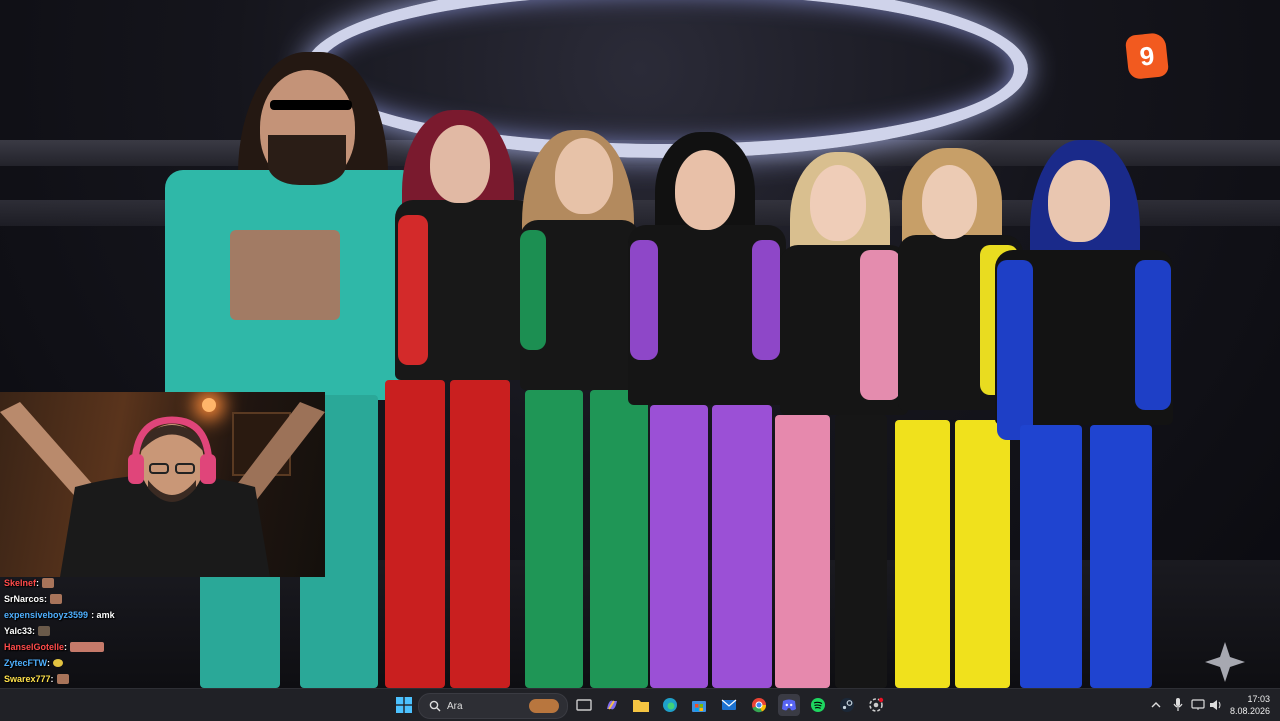 The height and width of the screenshot is (721, 1280). I want to click on chat-message: Yalc33 :, so click(164, 631).